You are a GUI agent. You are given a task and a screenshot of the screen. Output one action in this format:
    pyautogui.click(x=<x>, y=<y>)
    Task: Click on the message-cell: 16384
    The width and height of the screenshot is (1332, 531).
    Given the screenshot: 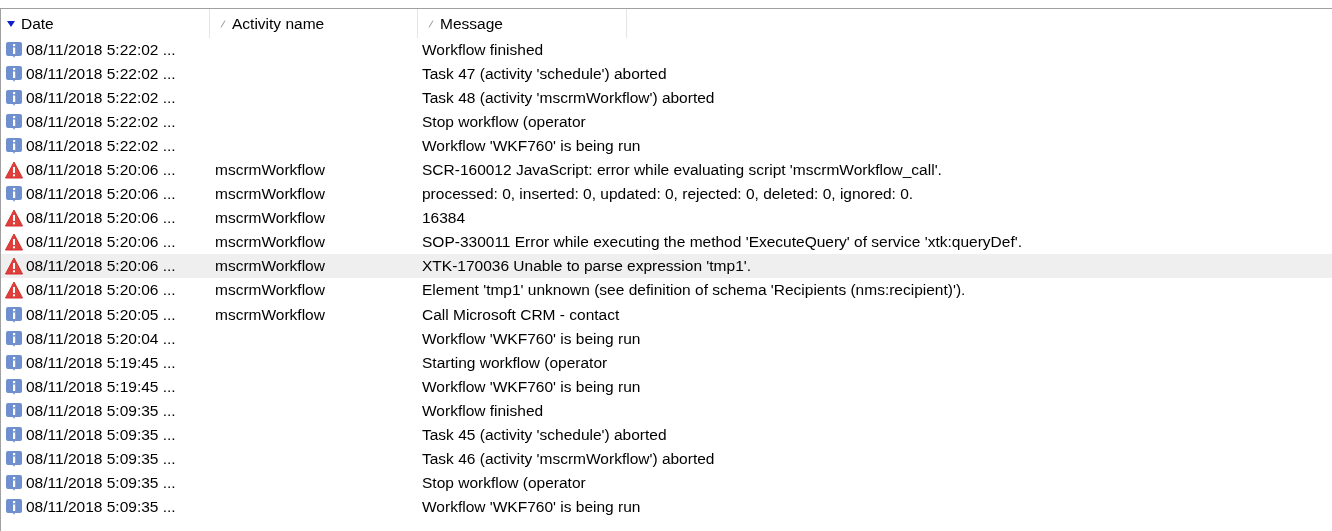 What is the action you would take?
    pyautogui.click(x=444, y=218)
    